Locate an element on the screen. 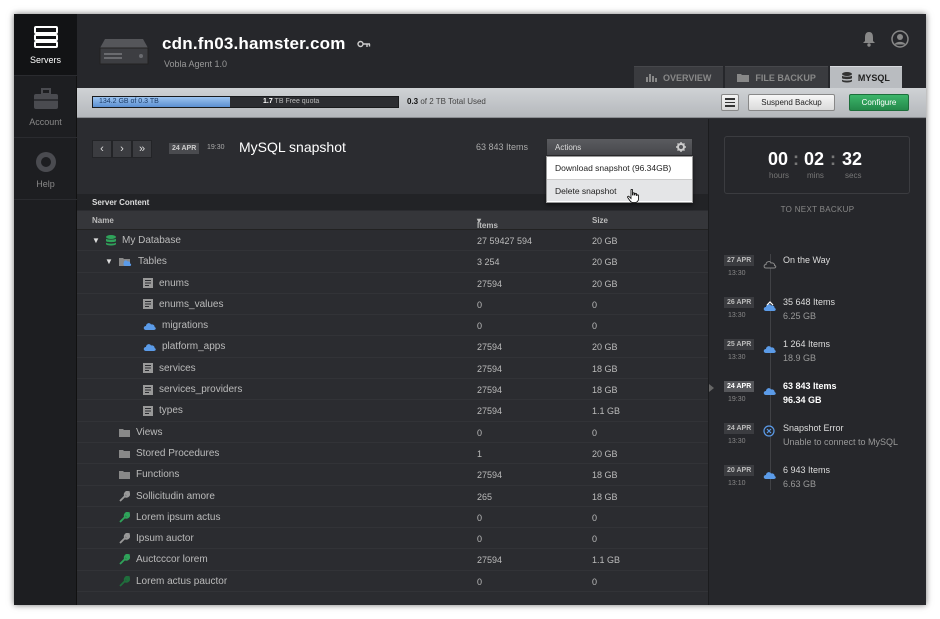  row-size: 18 GB is located at coordinates (605, 475).